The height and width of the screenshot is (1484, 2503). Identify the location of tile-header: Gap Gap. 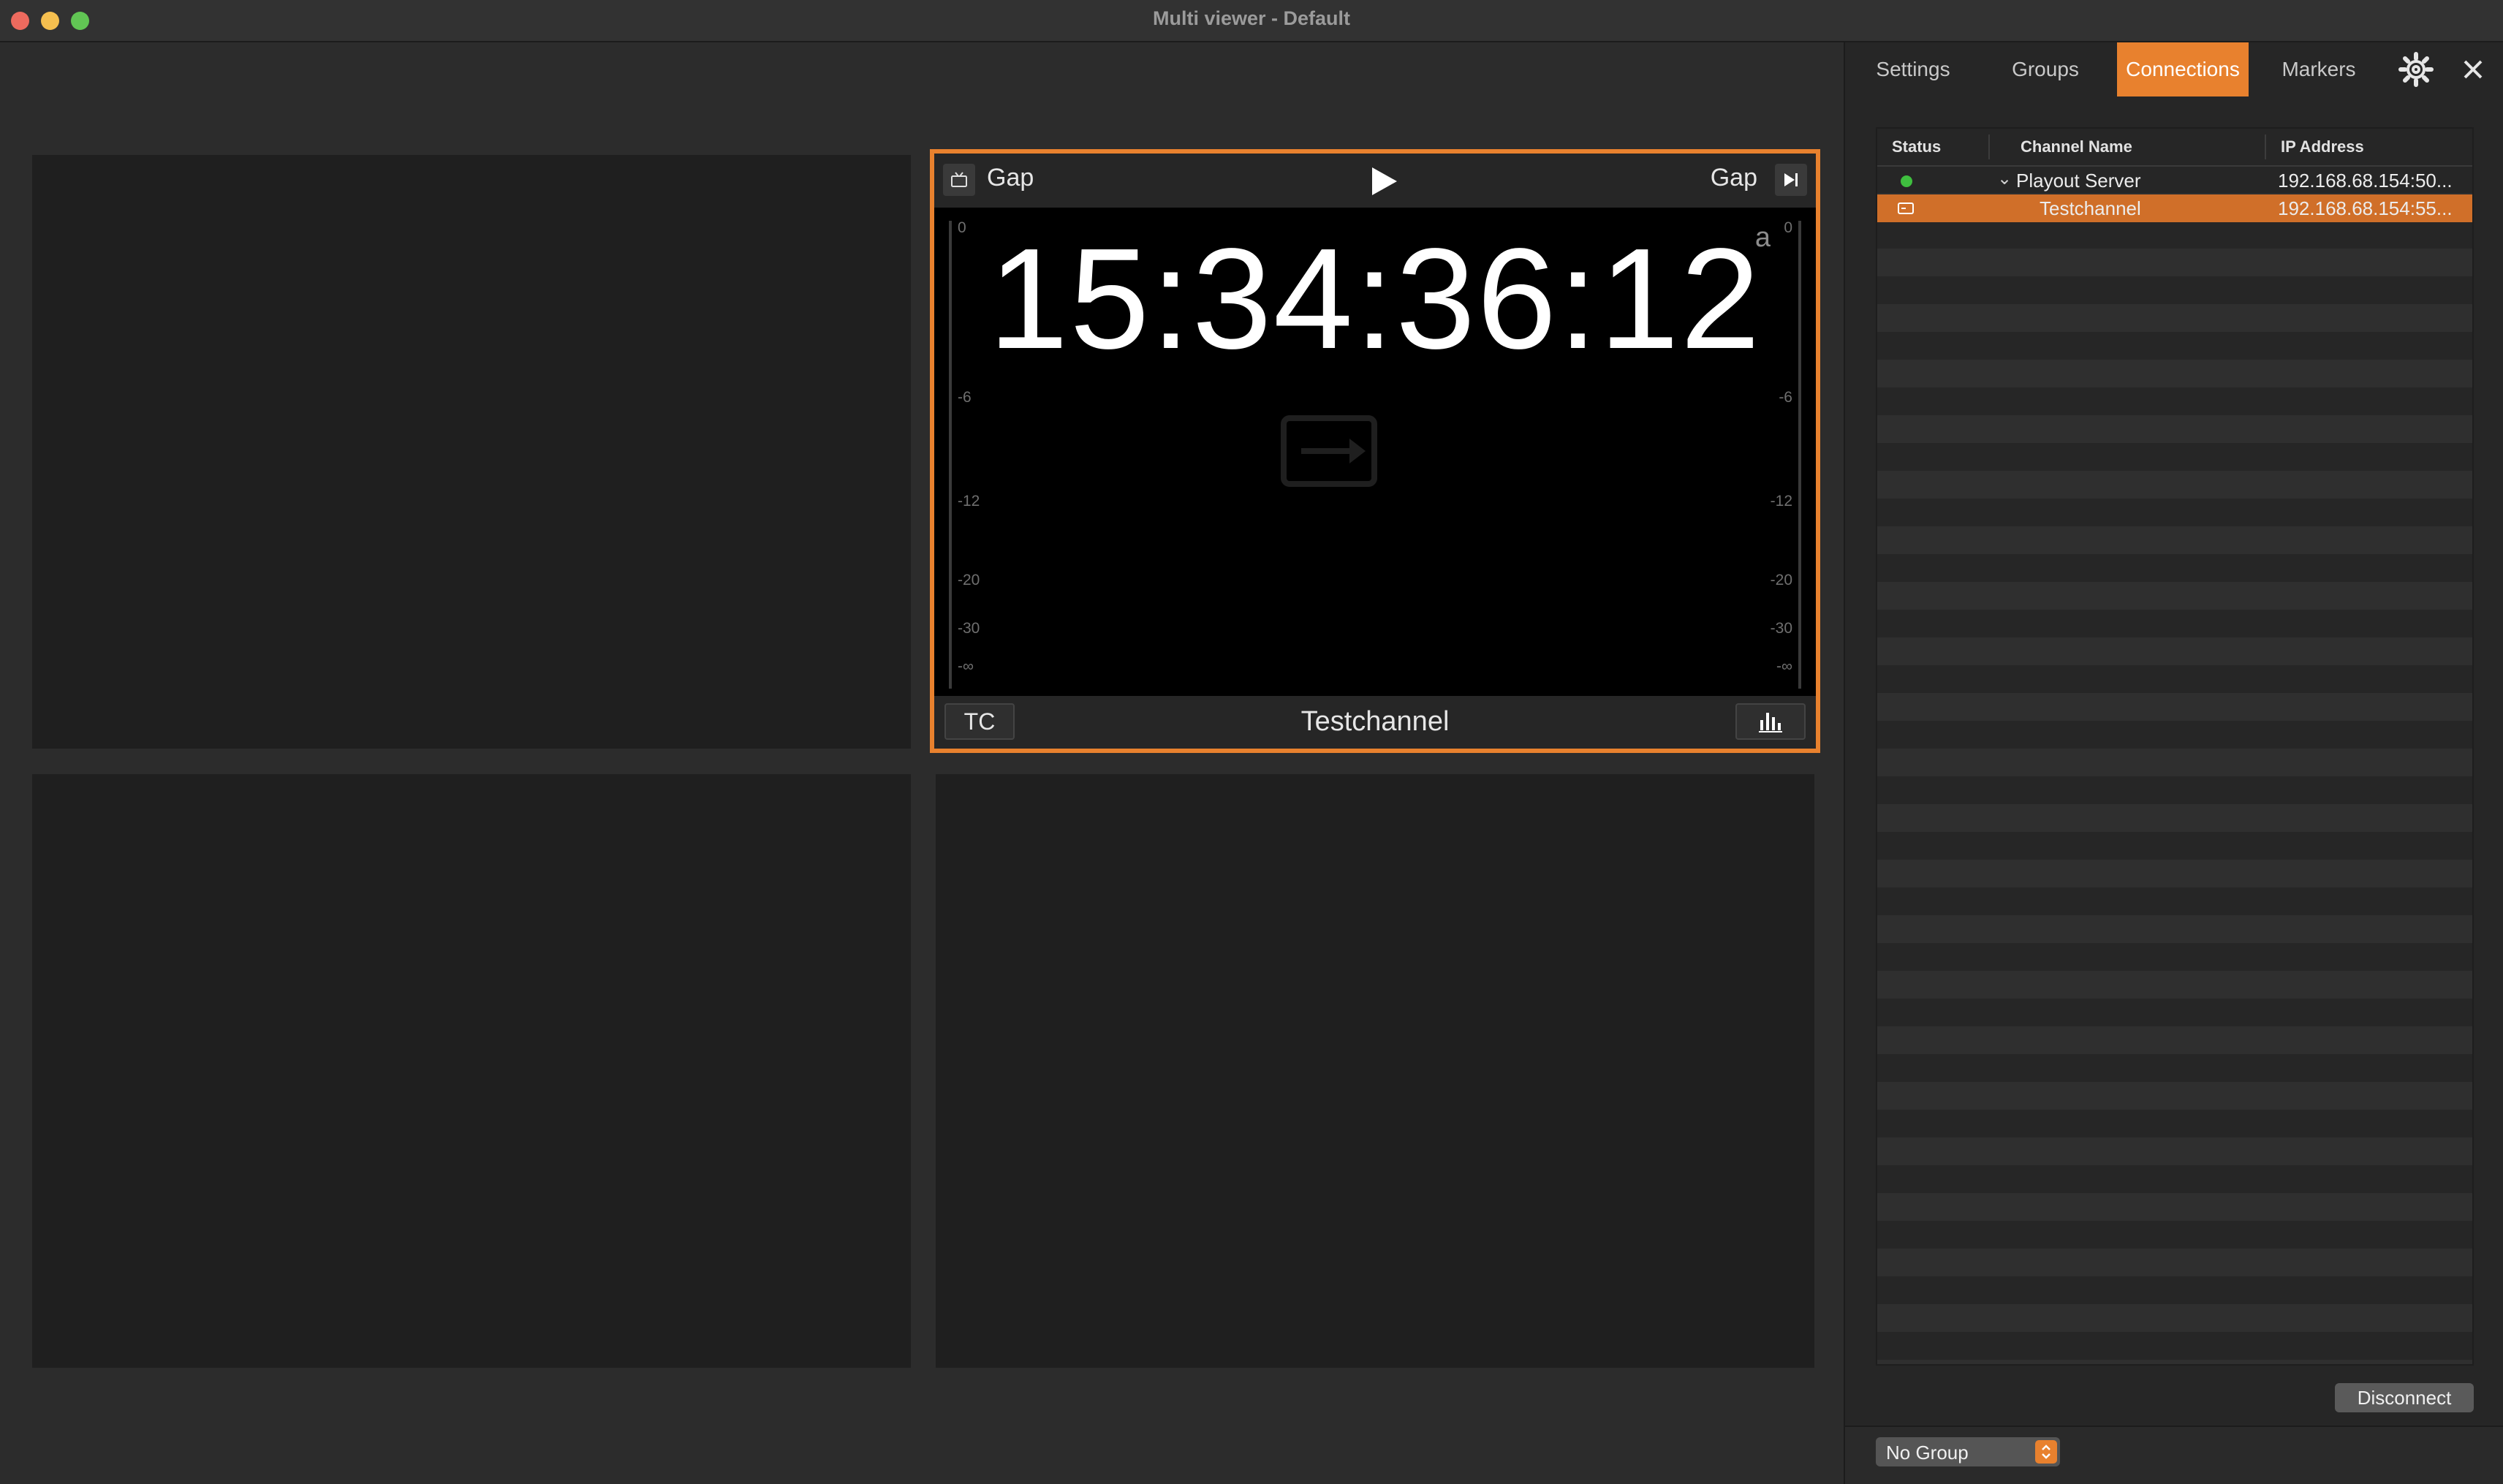
(1375, 181).